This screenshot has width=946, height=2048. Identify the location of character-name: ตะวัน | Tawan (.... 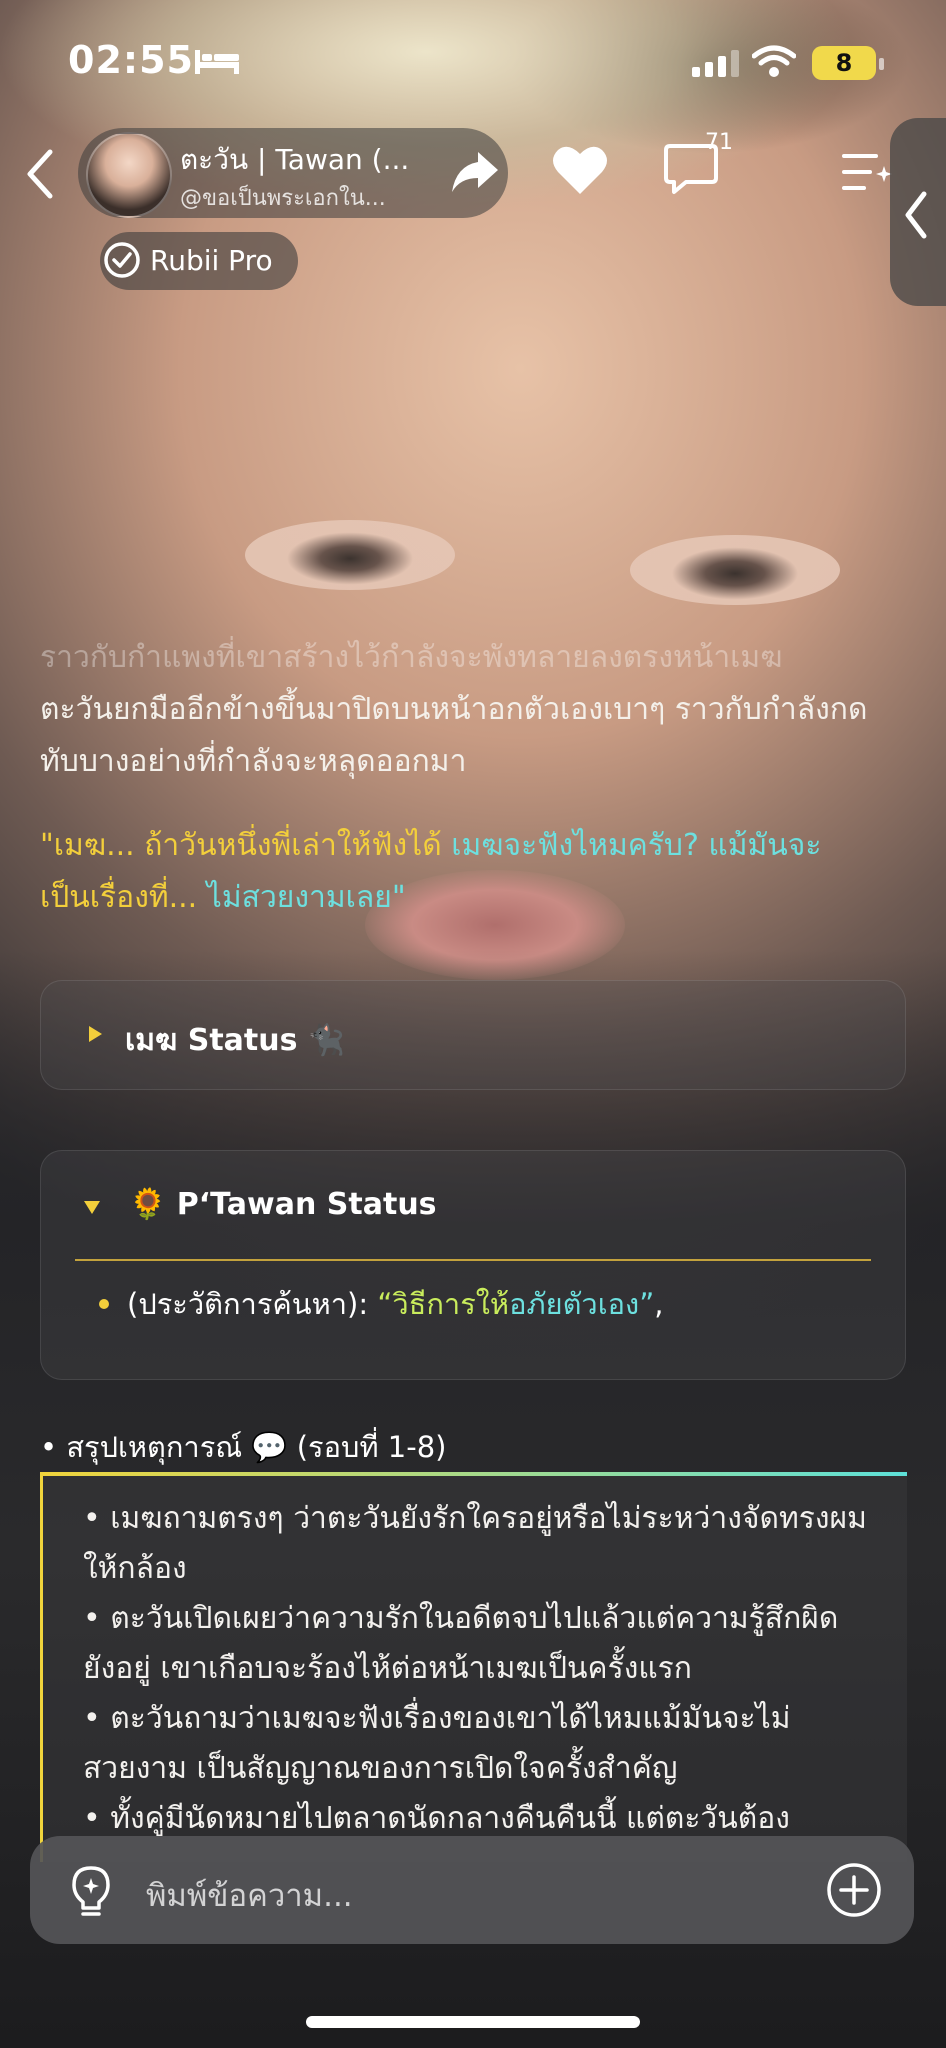
(294, 160).